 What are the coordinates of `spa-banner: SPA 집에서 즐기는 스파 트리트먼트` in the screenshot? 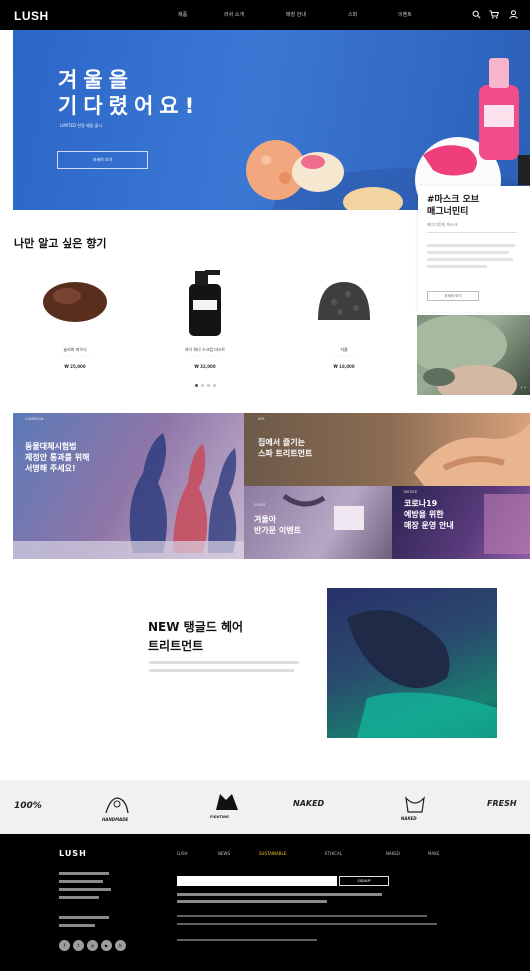 It's located at (387, 449).